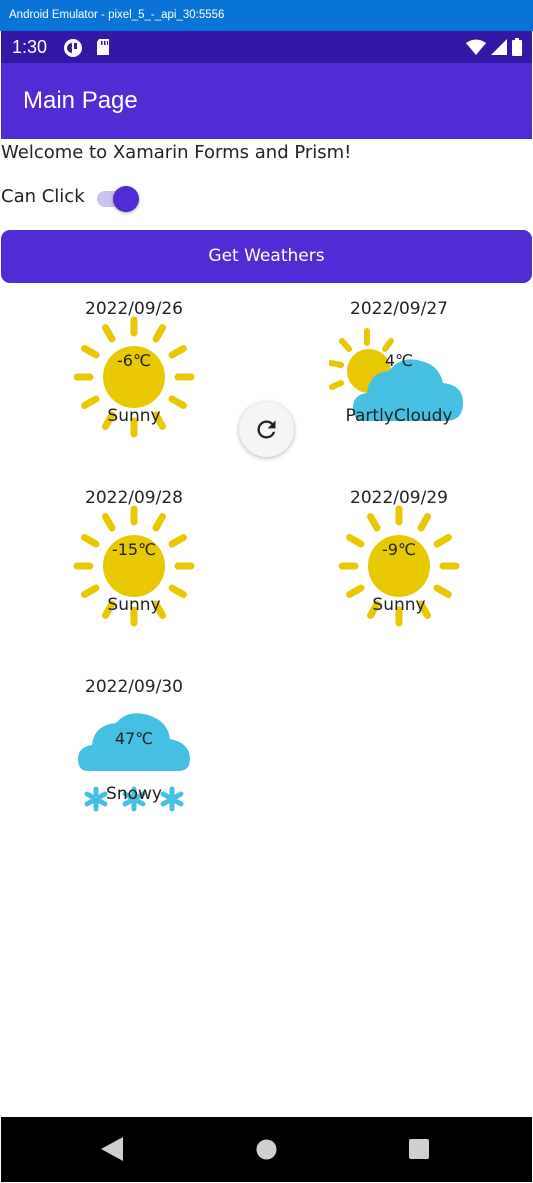 This screenshot has width=533, height=1183. Describe the element at coordinates (43, 196) in the screenshot. I see `can-click-label: Can Click` at that location.